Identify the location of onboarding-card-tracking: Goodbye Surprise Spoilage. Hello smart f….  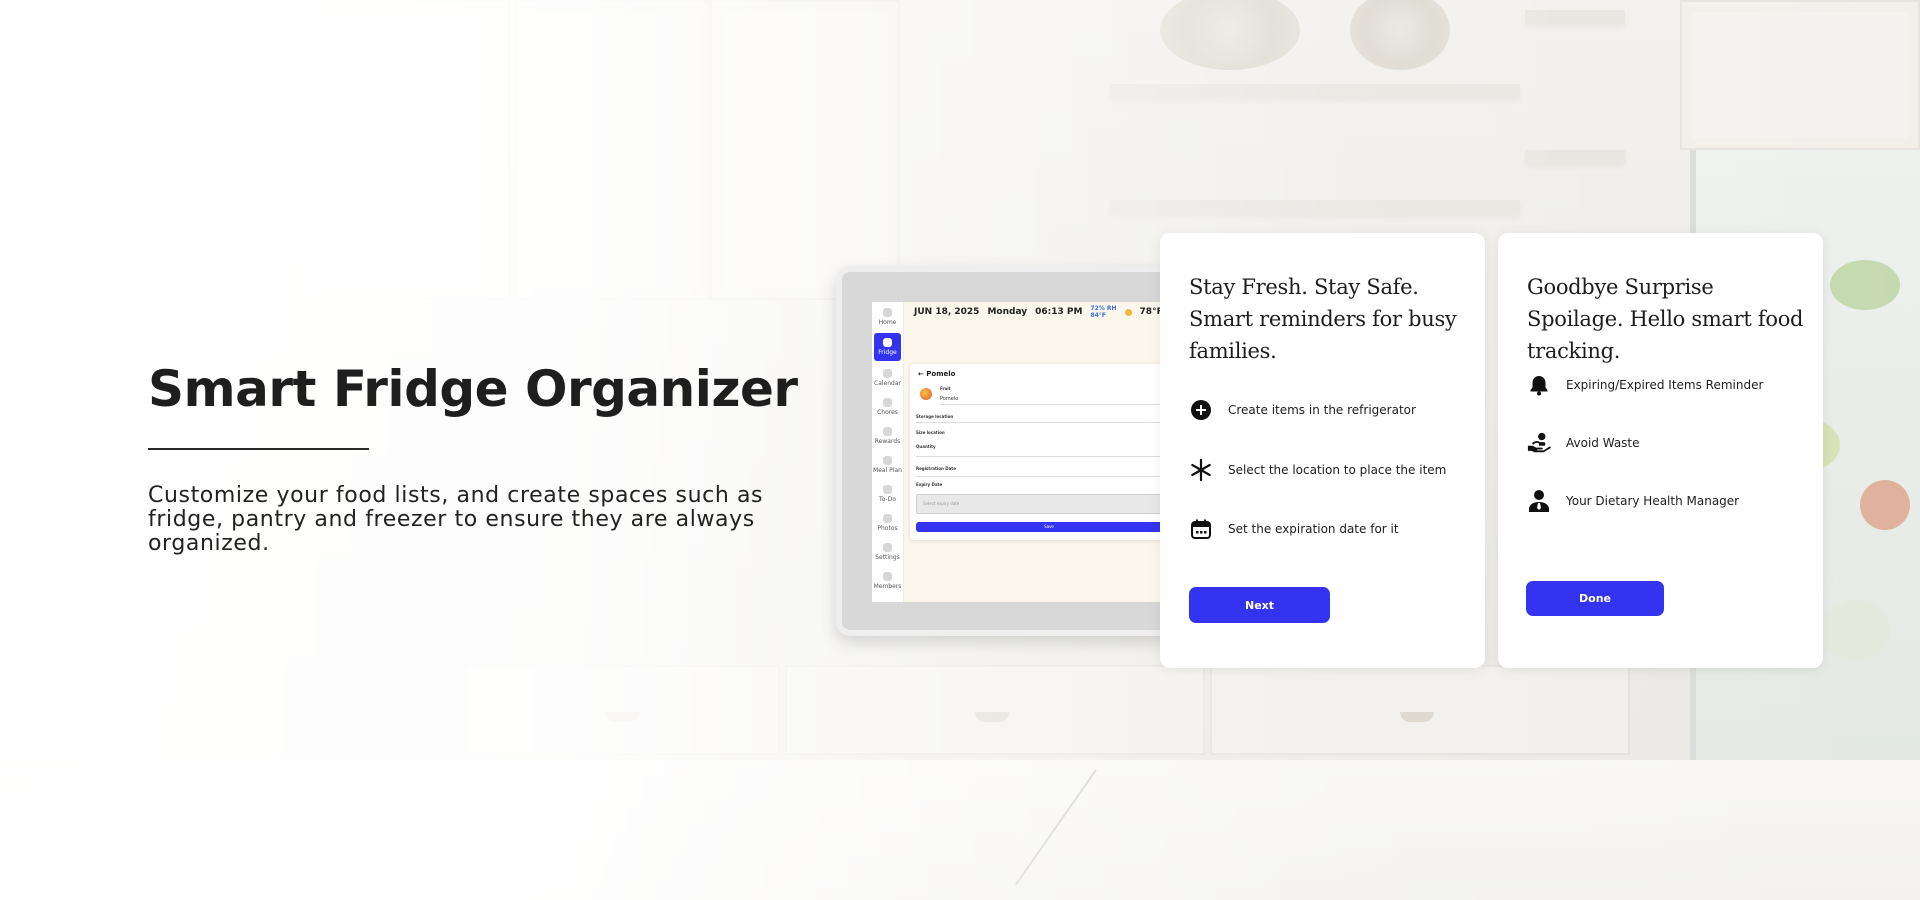
(1660, 450).